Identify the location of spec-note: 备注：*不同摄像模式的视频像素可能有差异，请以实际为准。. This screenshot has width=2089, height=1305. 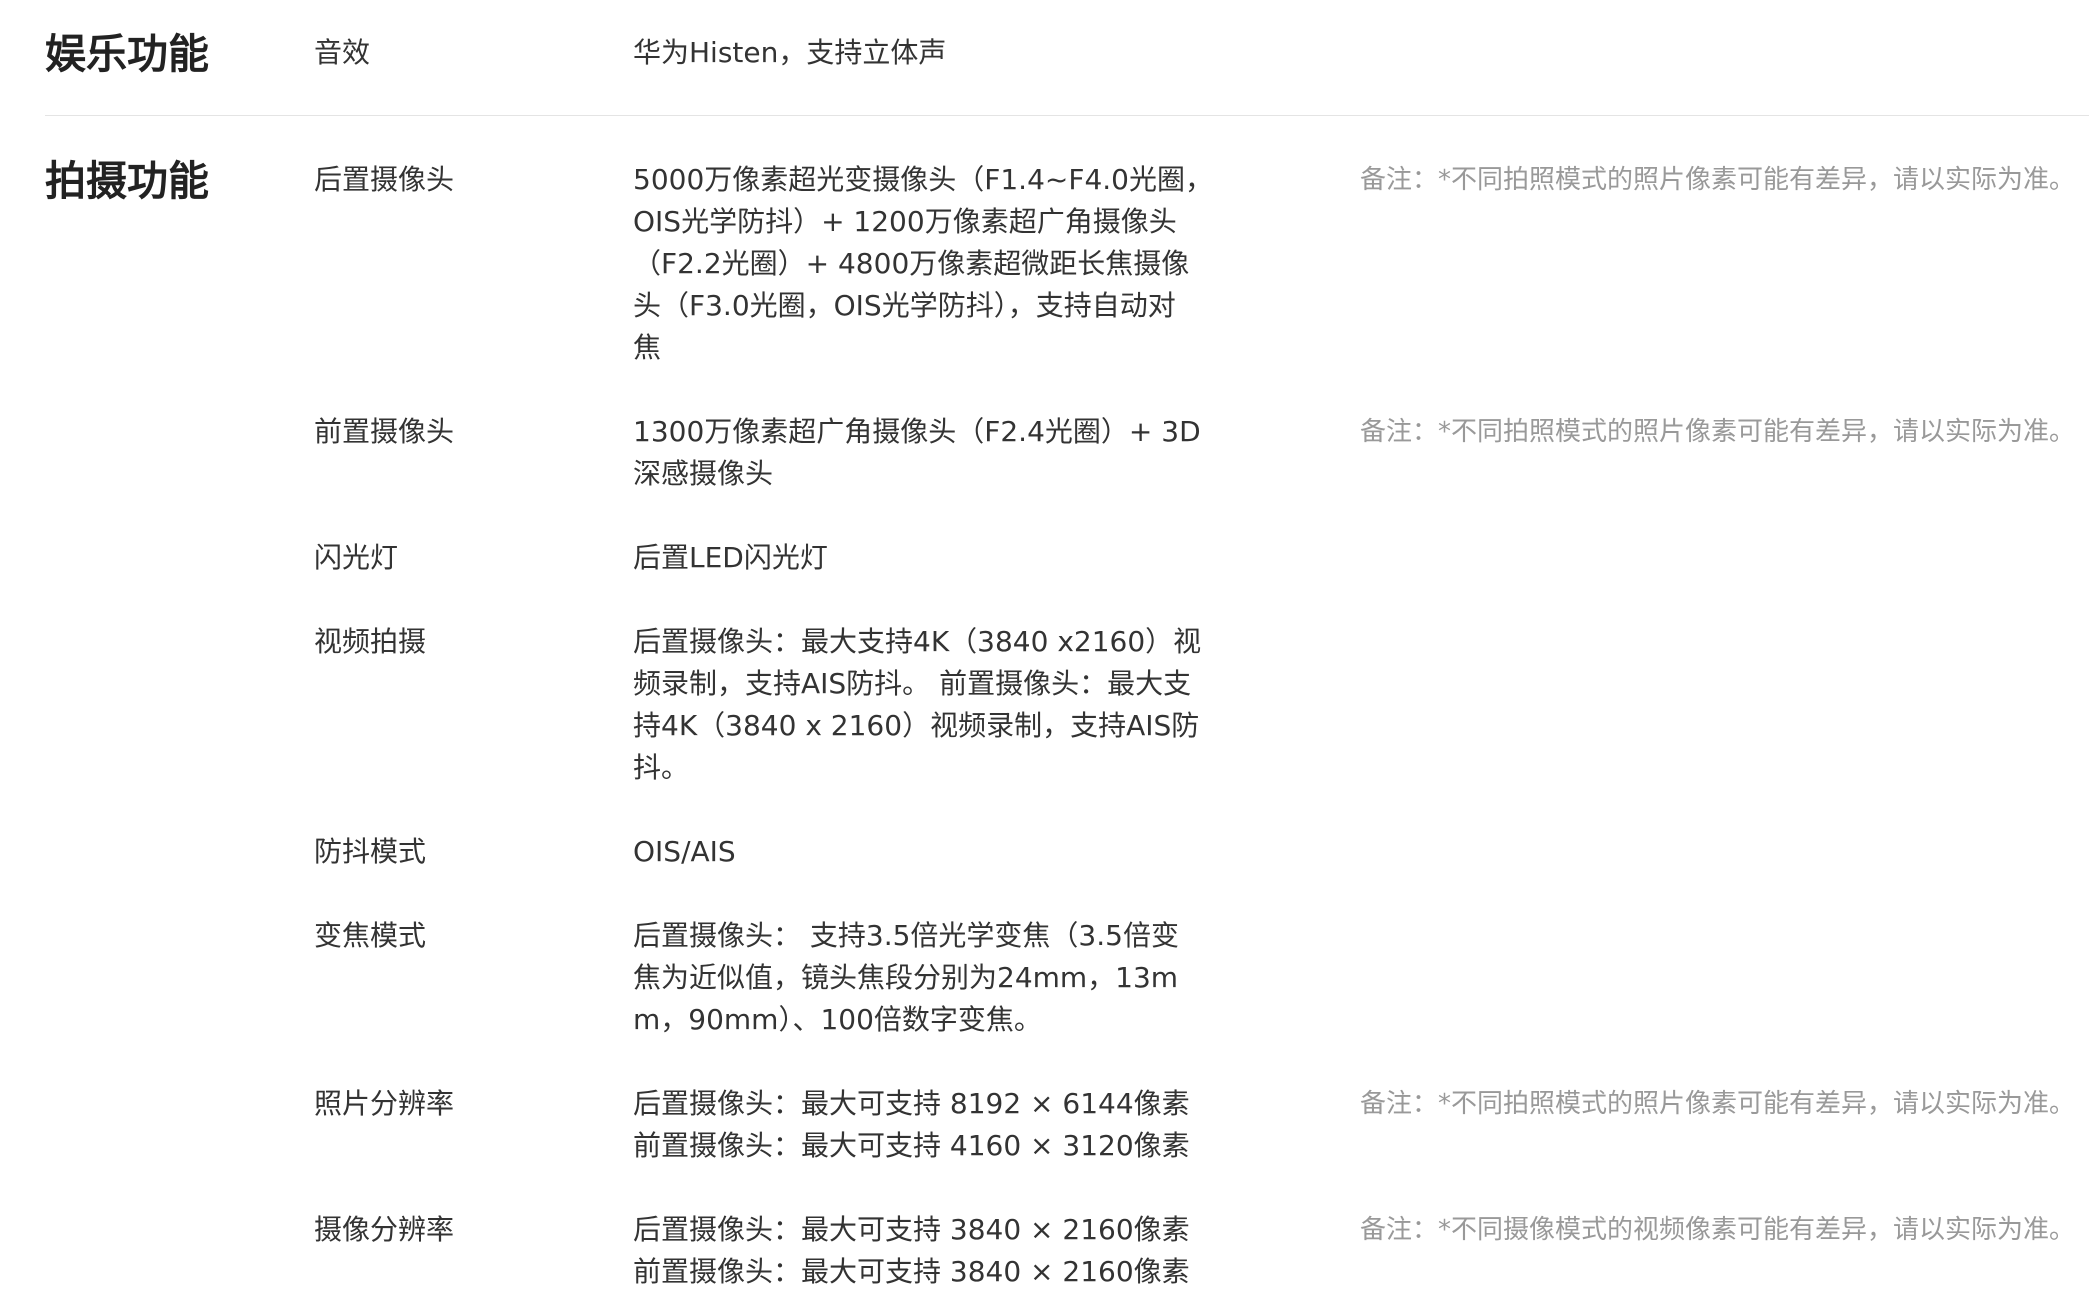
(1718, 1230).